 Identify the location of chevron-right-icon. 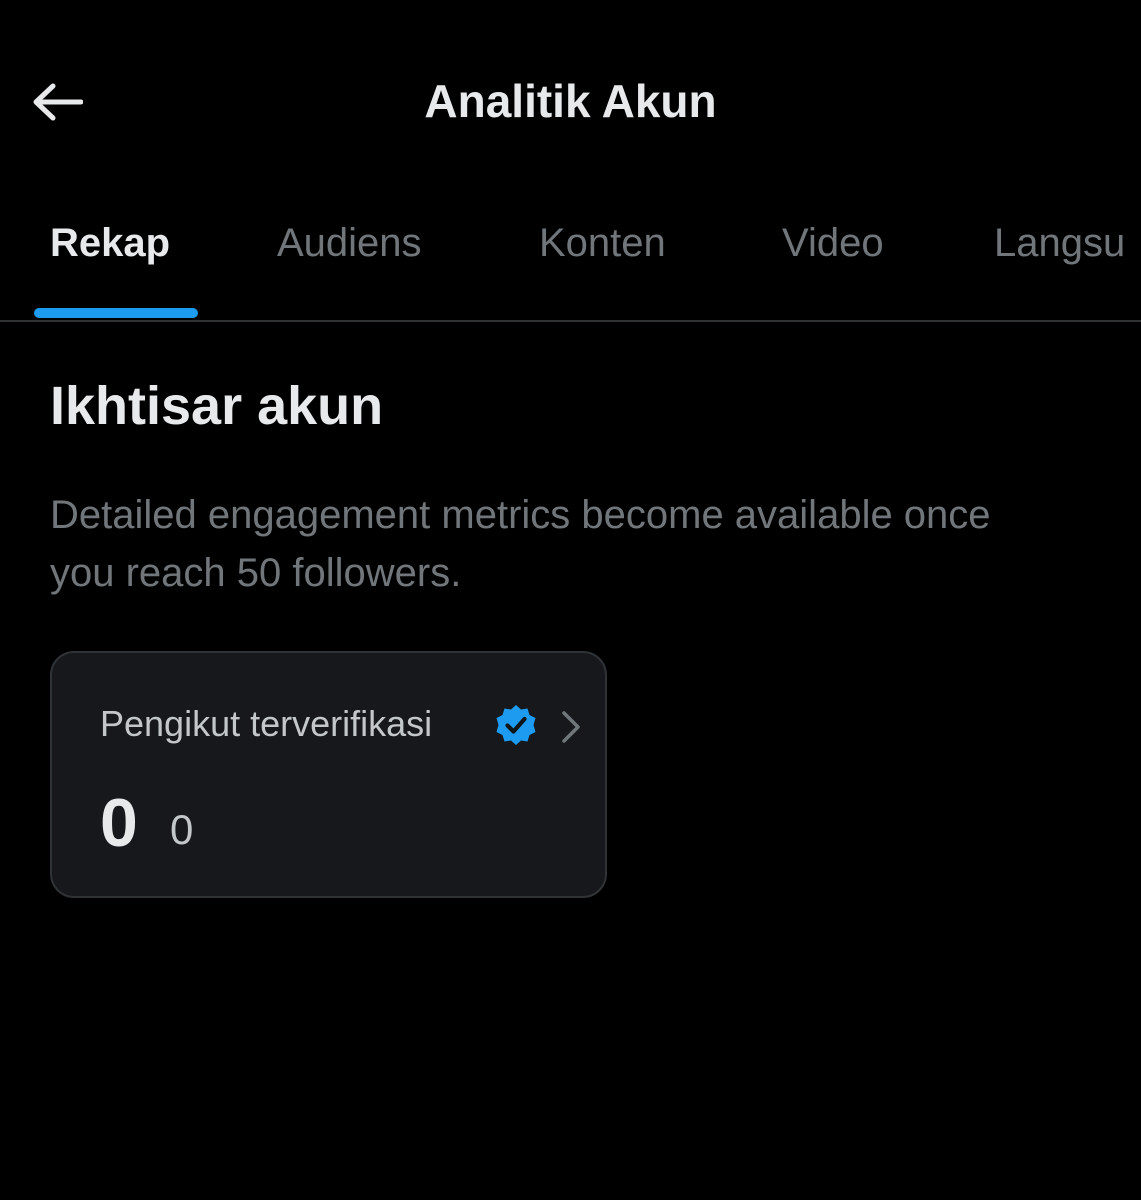
(571, 727).